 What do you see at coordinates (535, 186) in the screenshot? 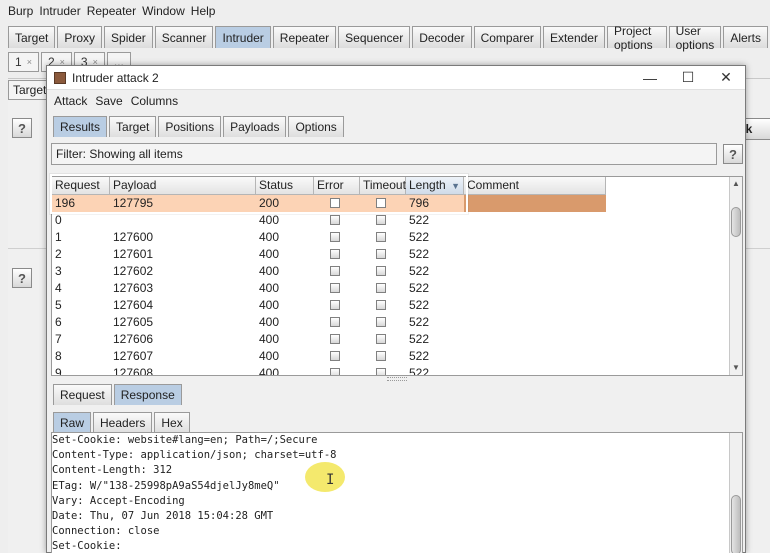
I see `column-header-comment: Comment` at bounding box center [535, 186].